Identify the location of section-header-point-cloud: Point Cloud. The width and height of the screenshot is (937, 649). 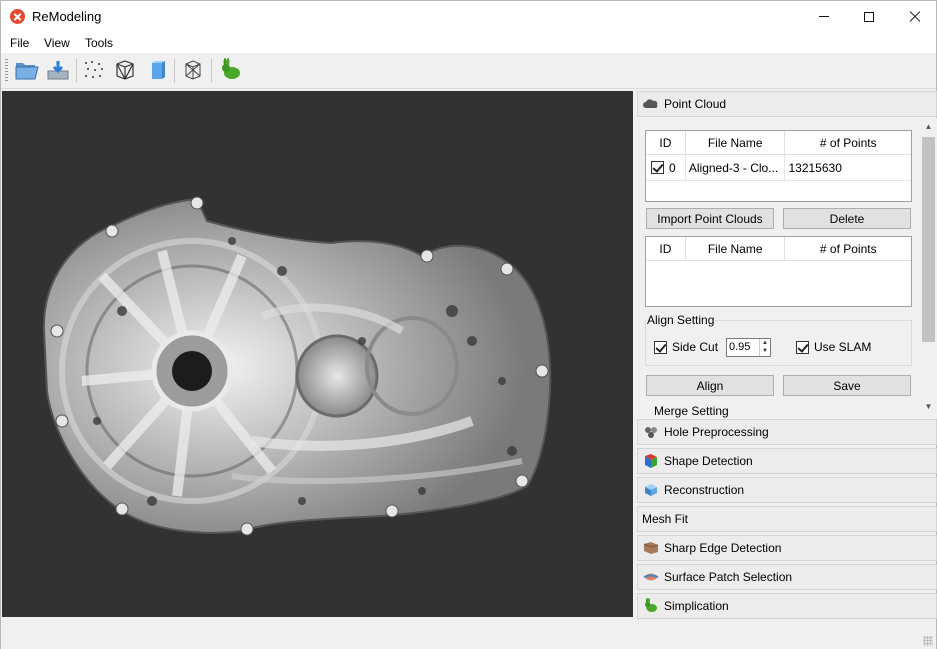
(787, 104).